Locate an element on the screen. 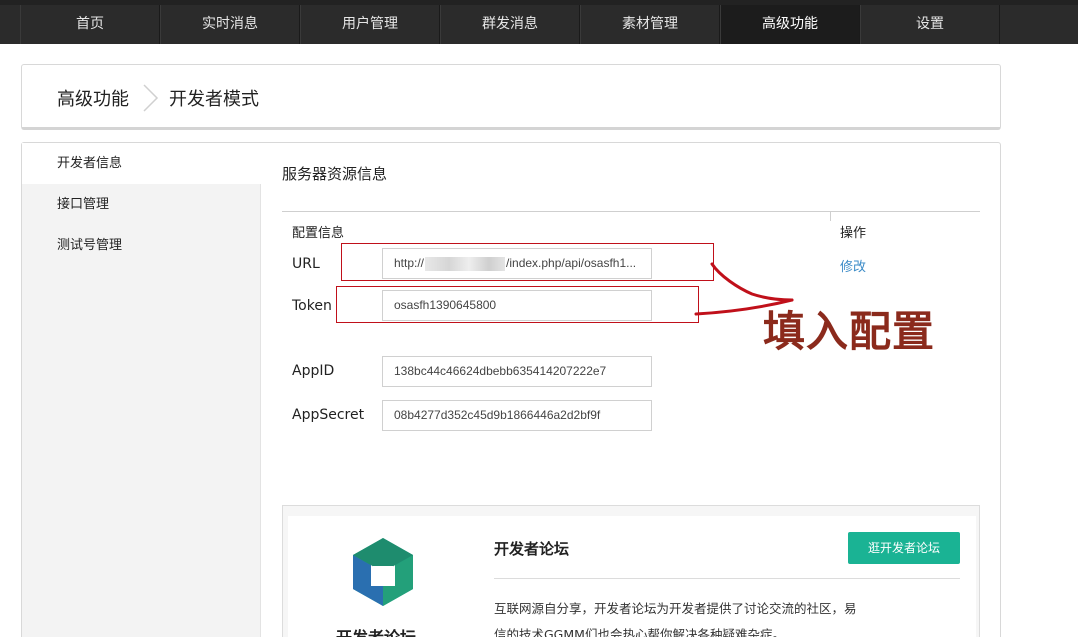  nav-item-user-management: 用户管理 is located at coordinates (370, 24).